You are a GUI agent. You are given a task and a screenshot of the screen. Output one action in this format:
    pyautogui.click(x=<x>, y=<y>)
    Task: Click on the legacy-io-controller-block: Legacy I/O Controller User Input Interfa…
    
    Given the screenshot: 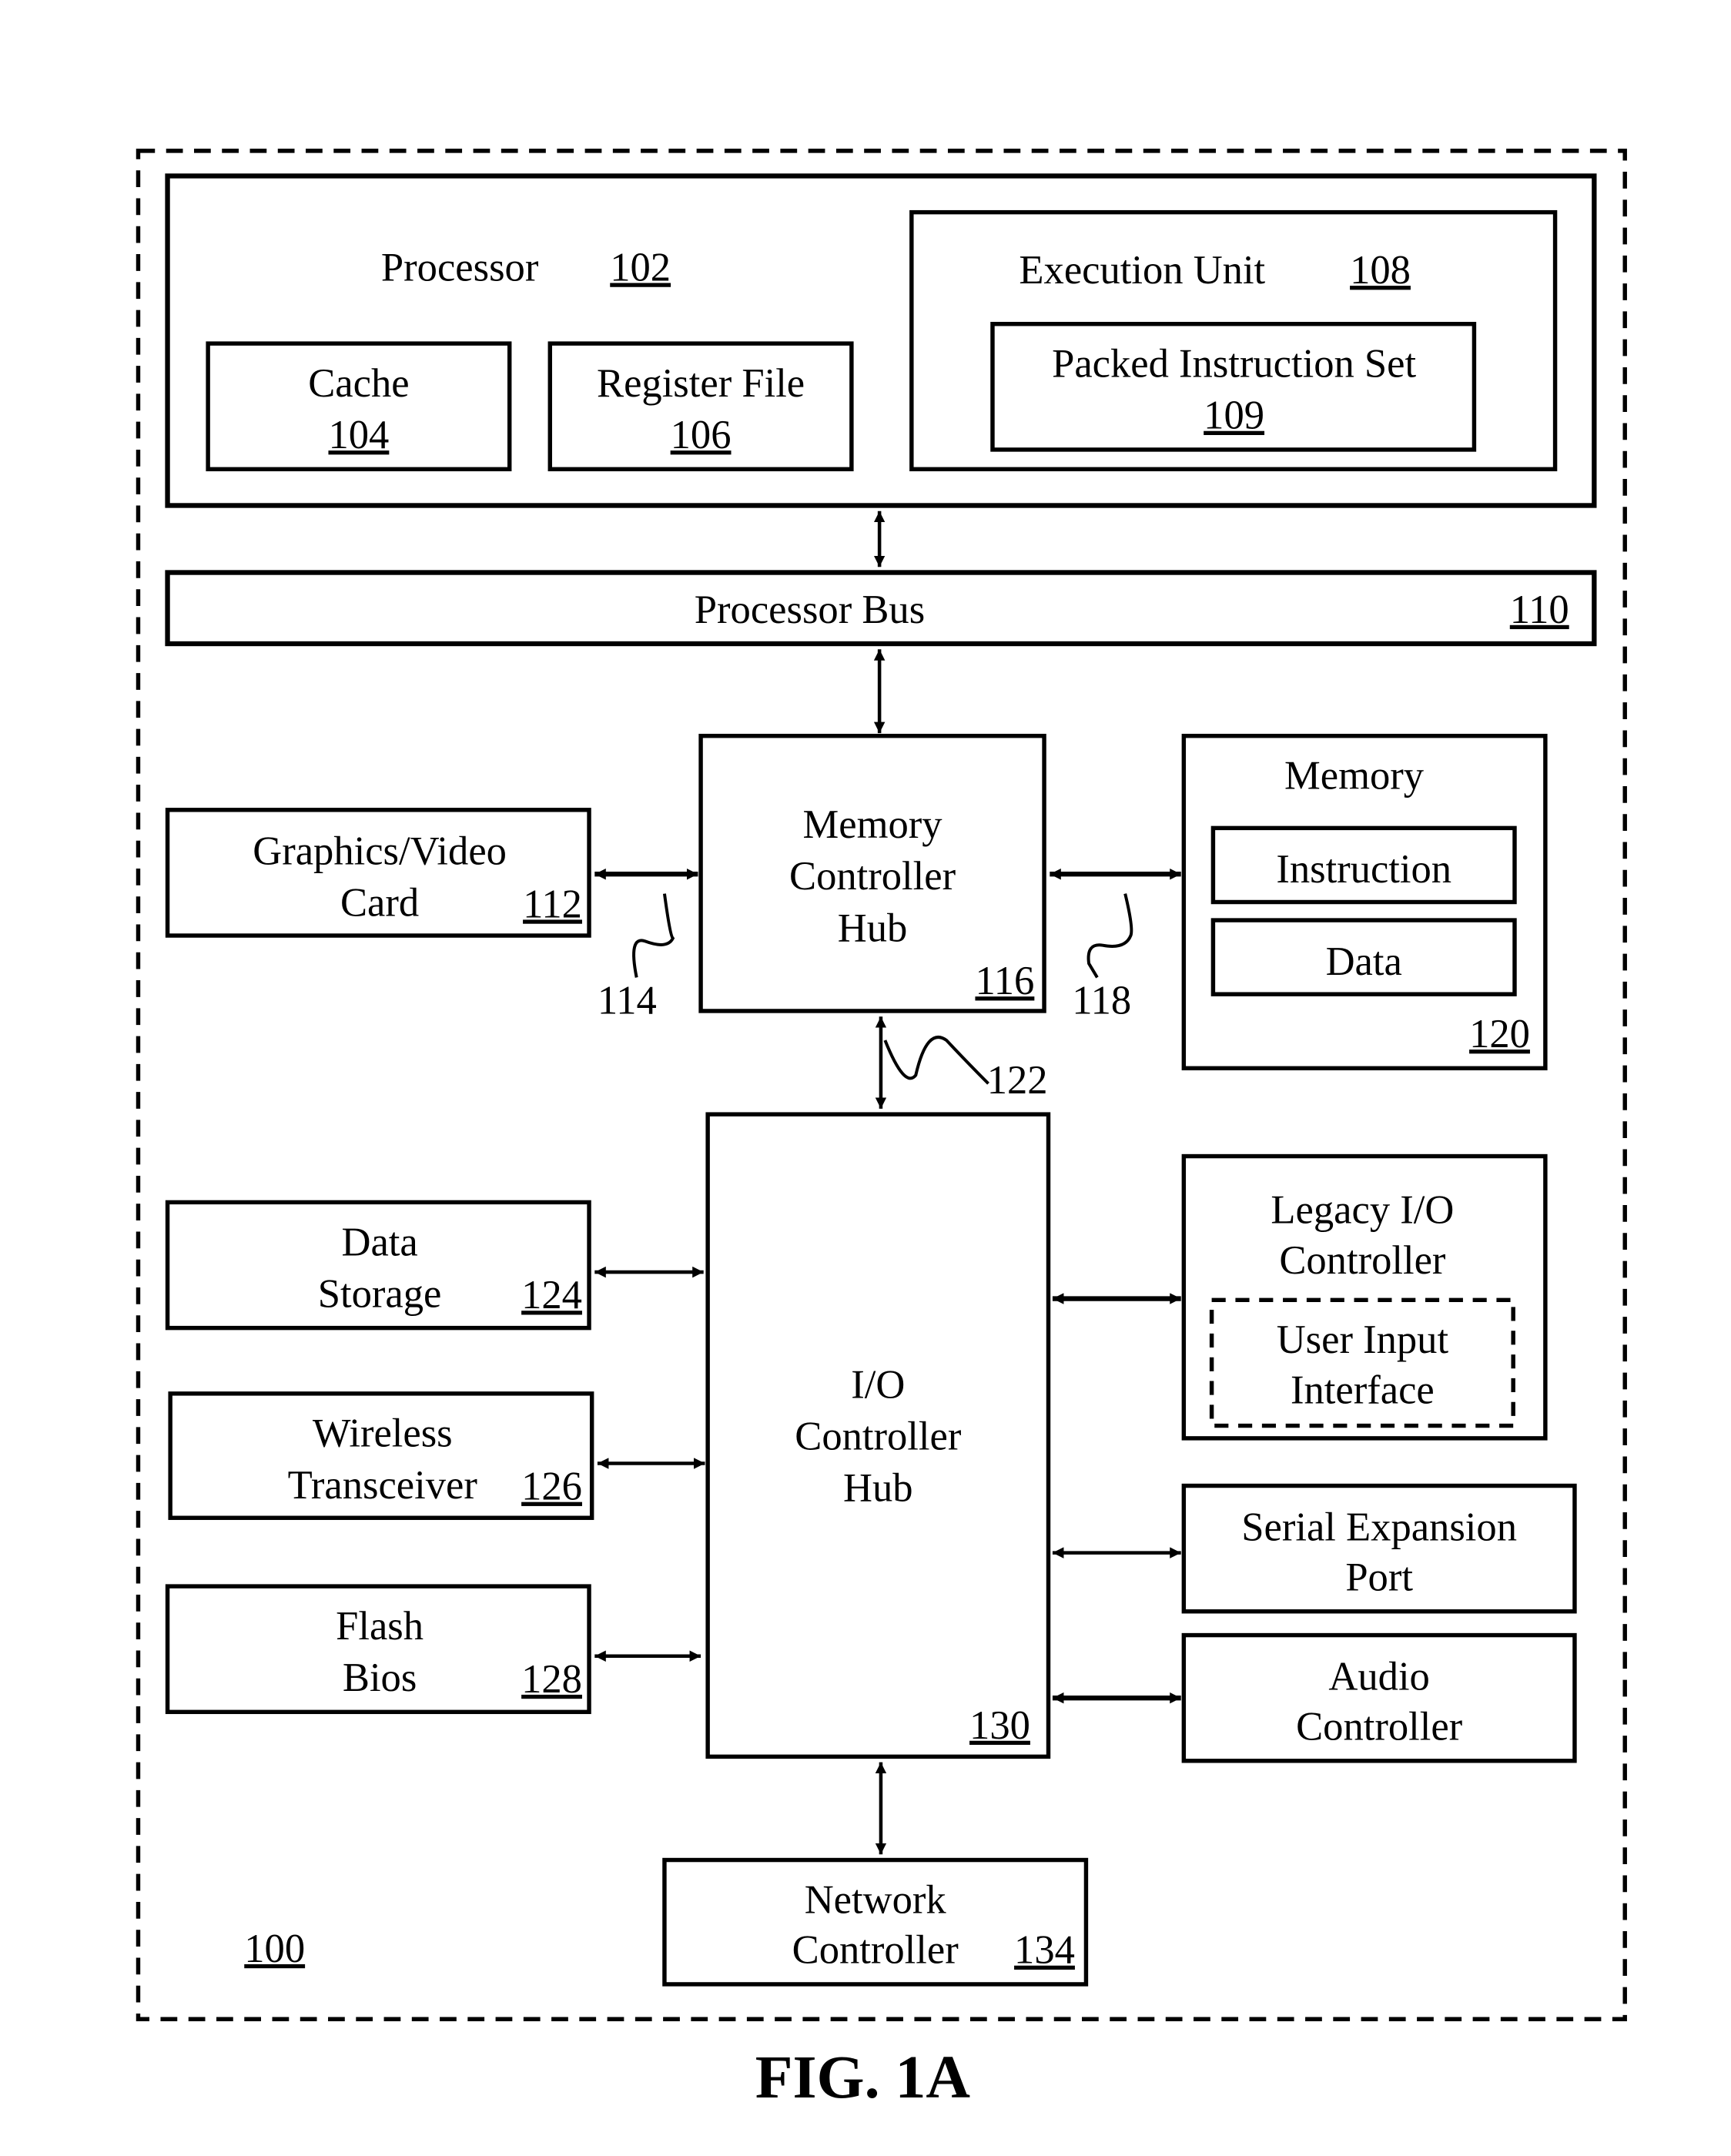 What is the action you would take?
    pyautogui.click(x=1364, y=1297)
    